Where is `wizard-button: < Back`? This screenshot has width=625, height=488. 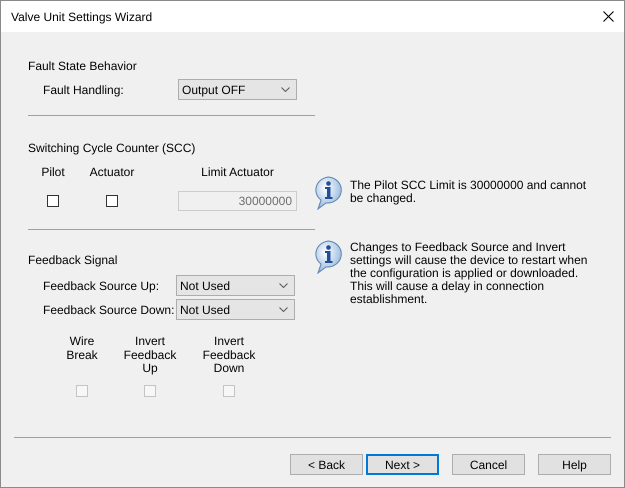 wizard-button: < Back is located at coordinates (326, 464).